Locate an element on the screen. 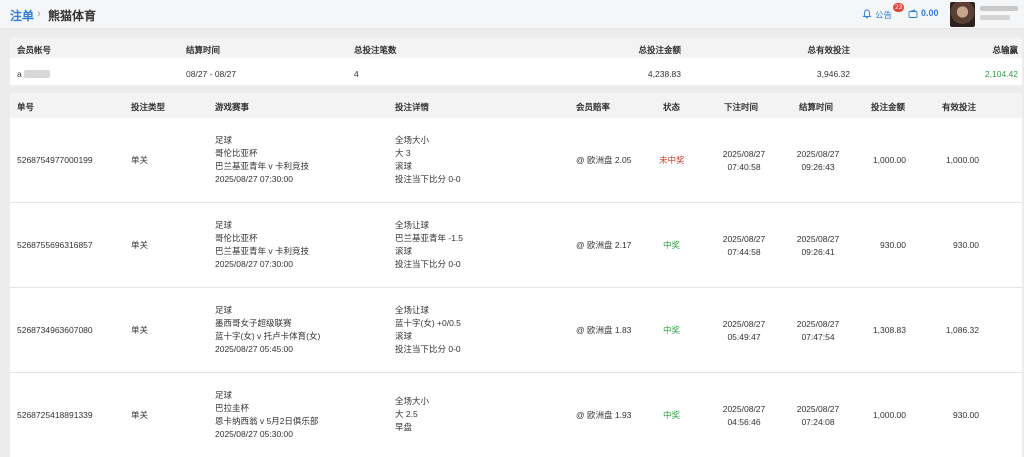 The width and height of the screenshot is (1024, 457). notice-link: 公告 is located at coordinates (883, 15).